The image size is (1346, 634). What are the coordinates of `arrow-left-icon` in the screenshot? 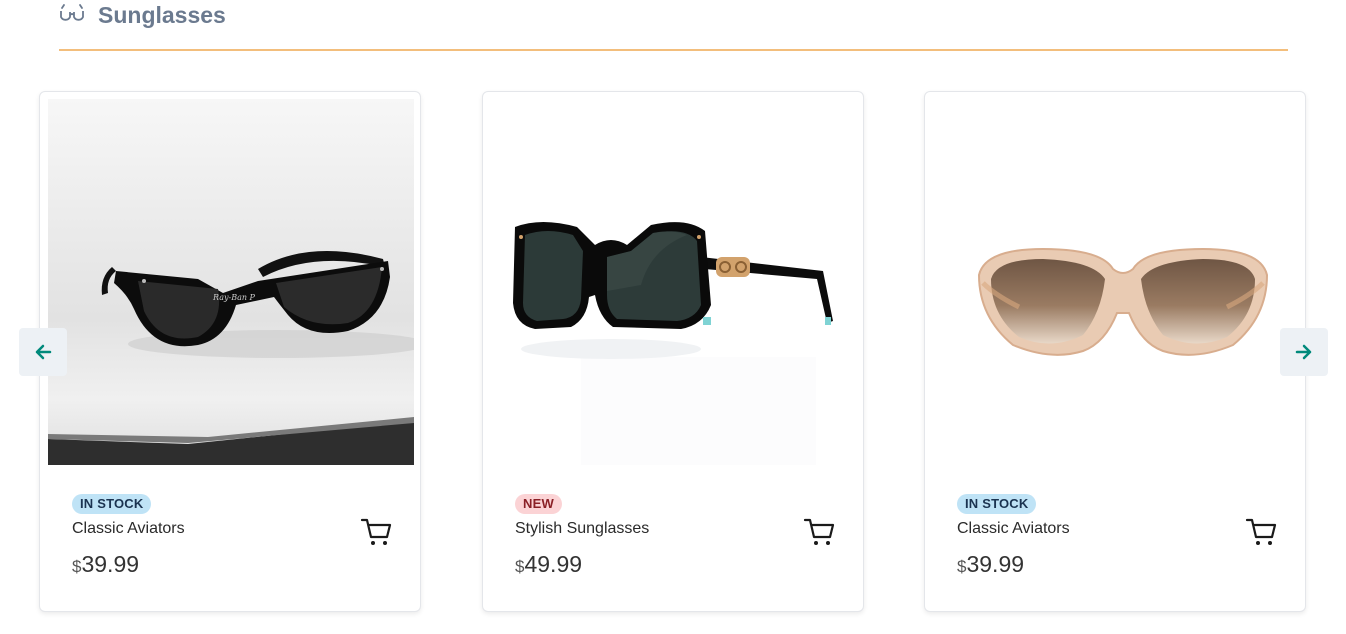 It's located at (43, 352).